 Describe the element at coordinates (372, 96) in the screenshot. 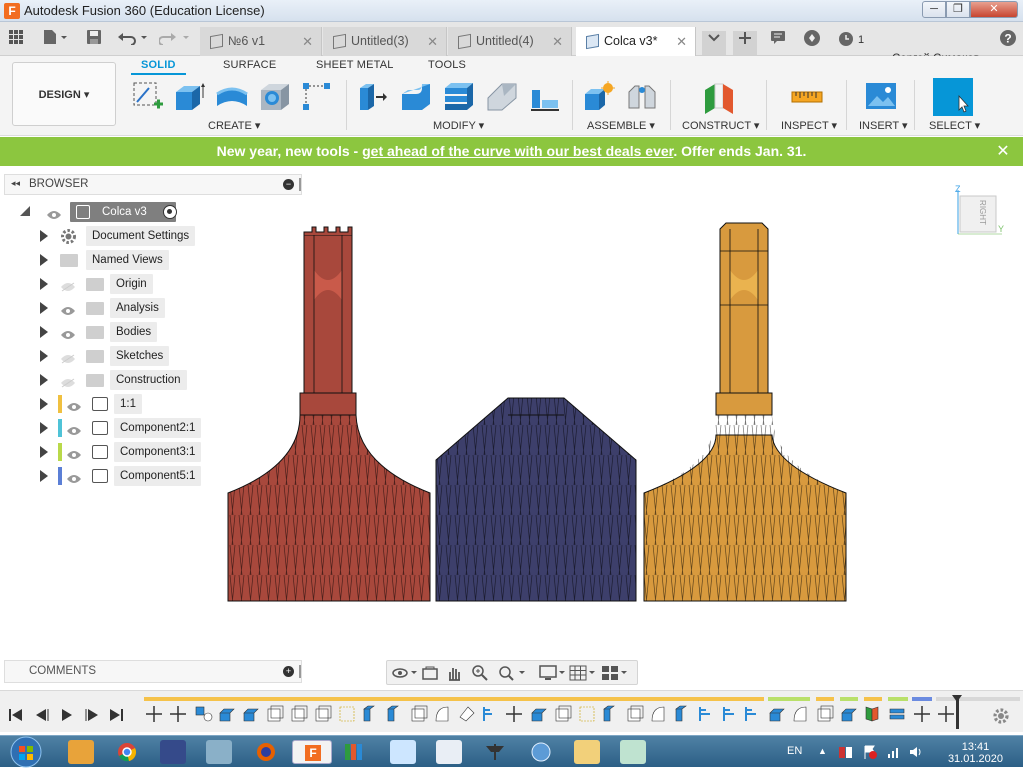

I see `press-pull-icon` at that location.